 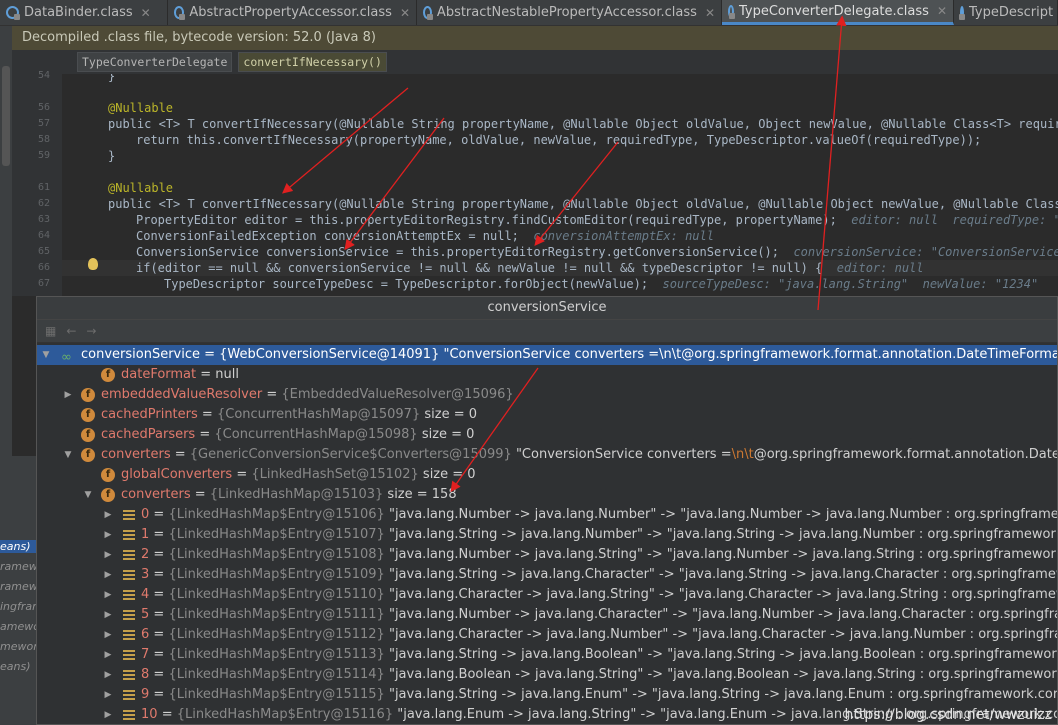 I want to click on object-ref: {LinkedHashMap$Entry@15111}, so click(x=276, y=614).